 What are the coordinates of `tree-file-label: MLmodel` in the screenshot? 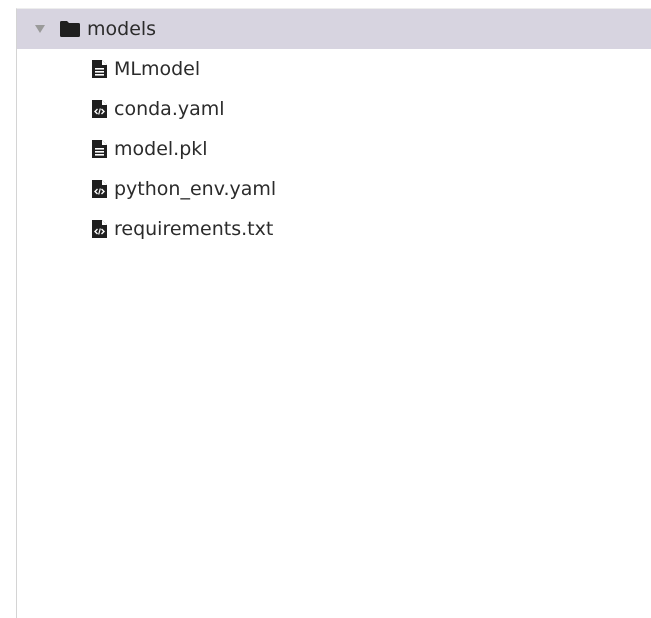 It's located at (157, 68).